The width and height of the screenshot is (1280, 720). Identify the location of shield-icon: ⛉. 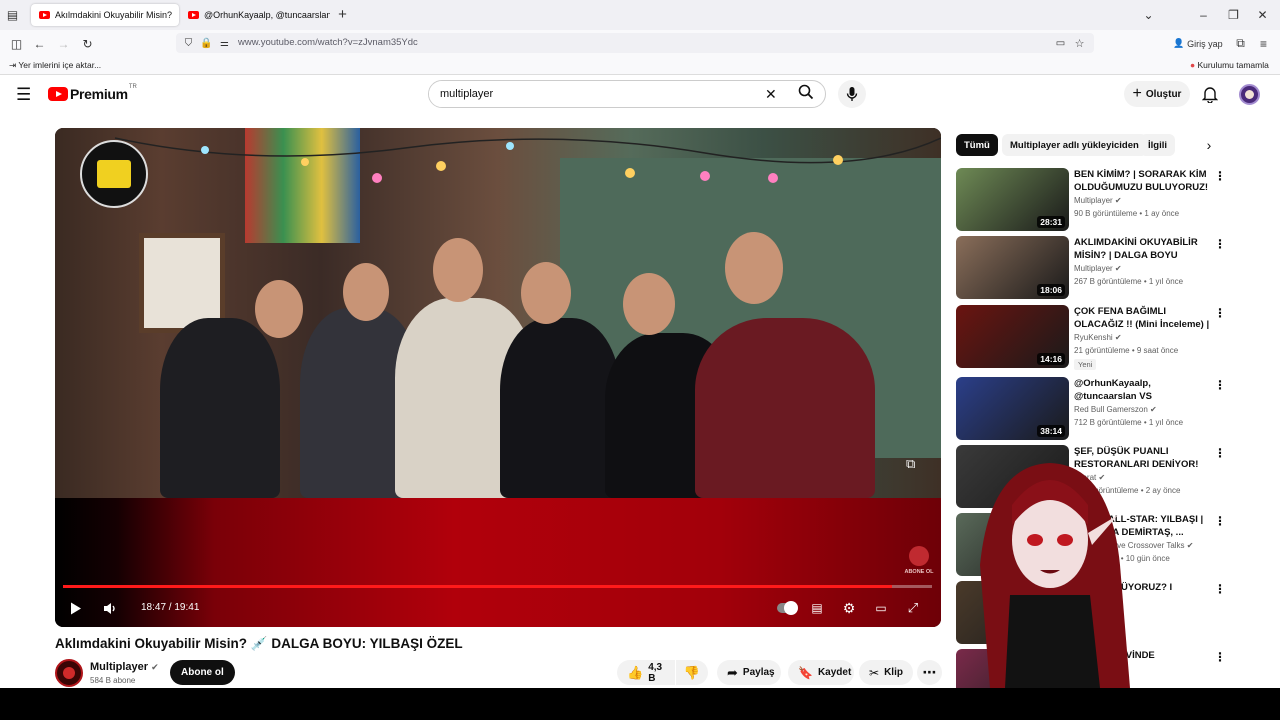
(188, 43).